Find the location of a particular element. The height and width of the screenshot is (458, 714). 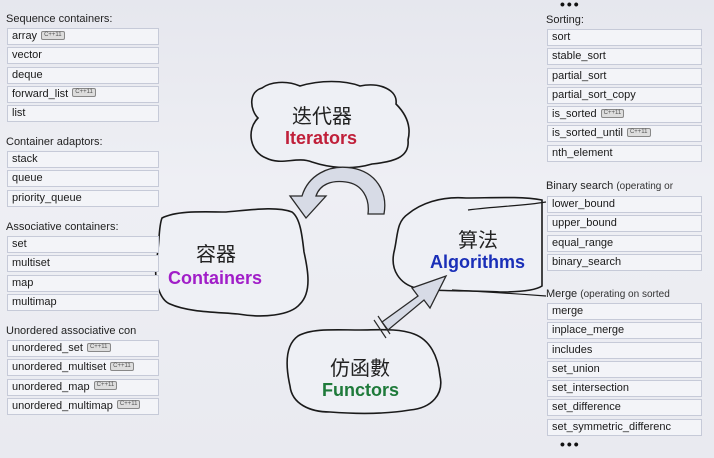

list-item: binary_search is located at coordinates (624, 262).